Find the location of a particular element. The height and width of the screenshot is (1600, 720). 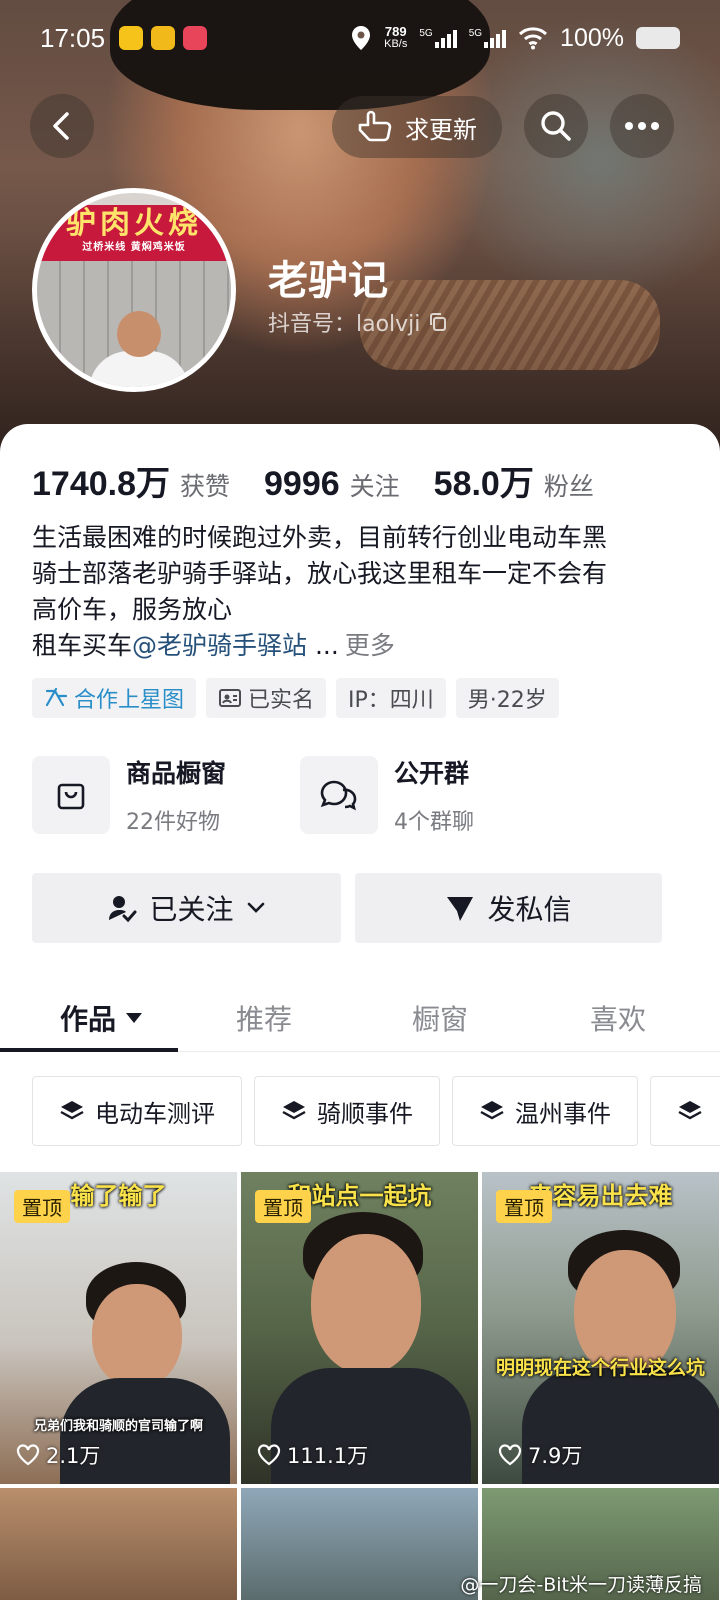

douyin-id: 抖音号：laolvji is located at coordinates (358, 322).